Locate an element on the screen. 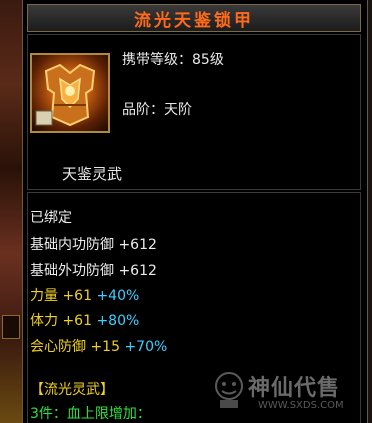  stat-row-outer-defense: 基础外功防御 +612 is located at coordinates (93, 270).